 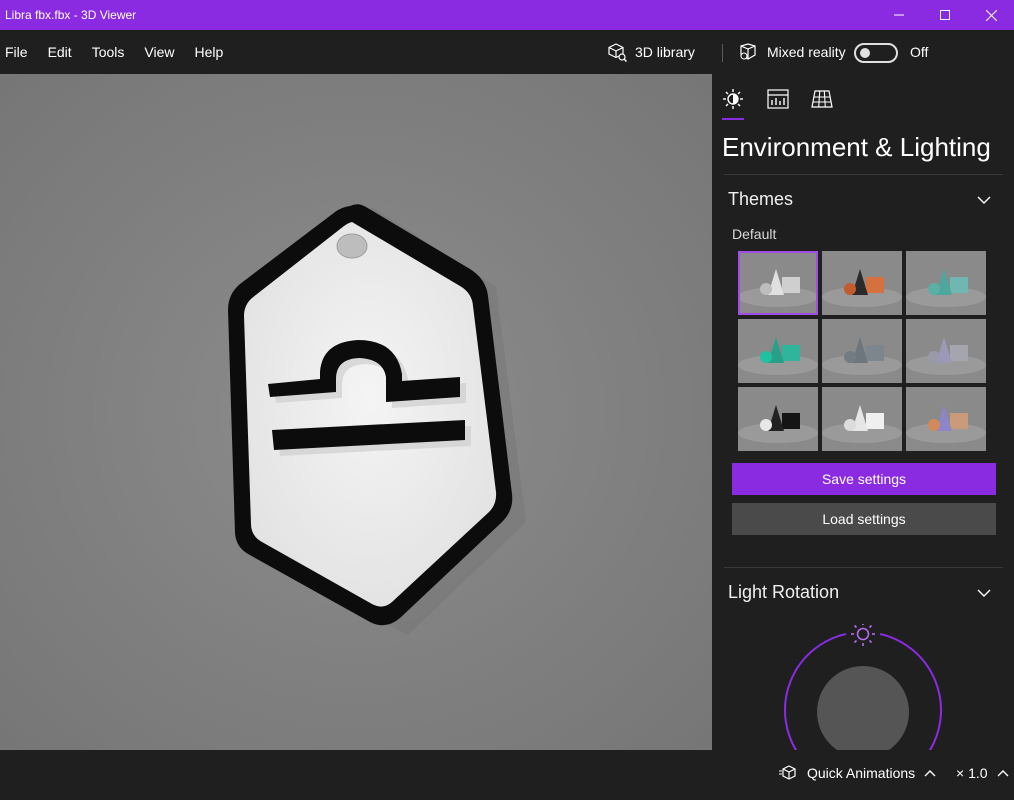 I want to click on theme-grid, so click(x=862, y=351).